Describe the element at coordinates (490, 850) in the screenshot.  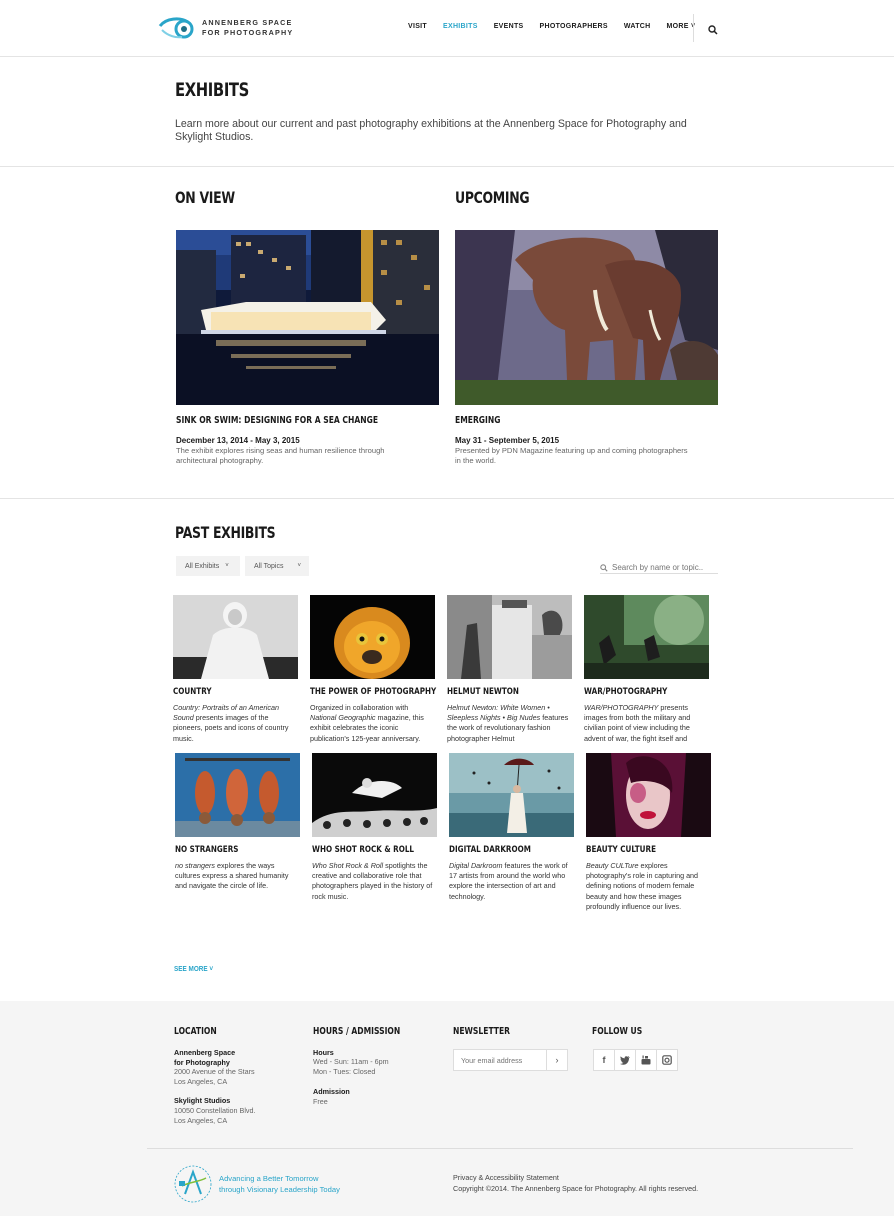
I see `card-title-digital-darkroom: DIGITAL DARKROOM` at that location.